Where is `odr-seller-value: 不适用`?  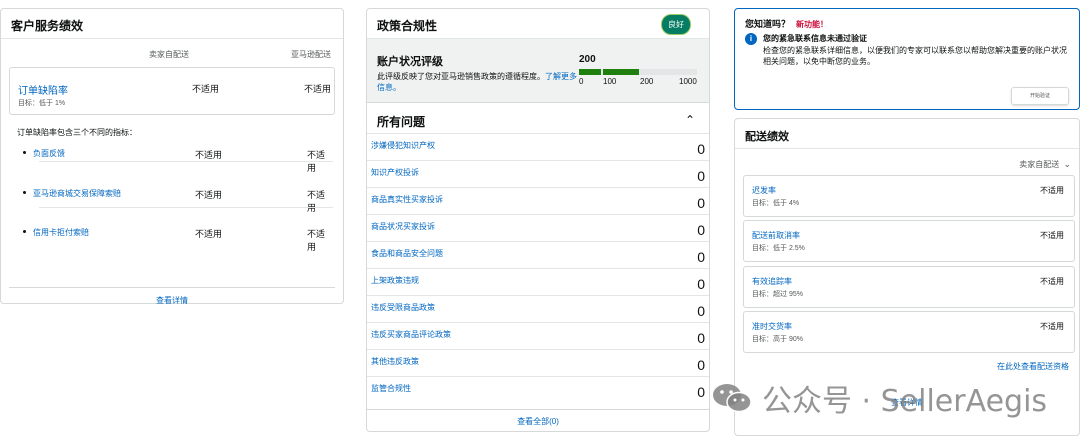
odr-seller-value: 不适用 is located at coordinates (206, 89).